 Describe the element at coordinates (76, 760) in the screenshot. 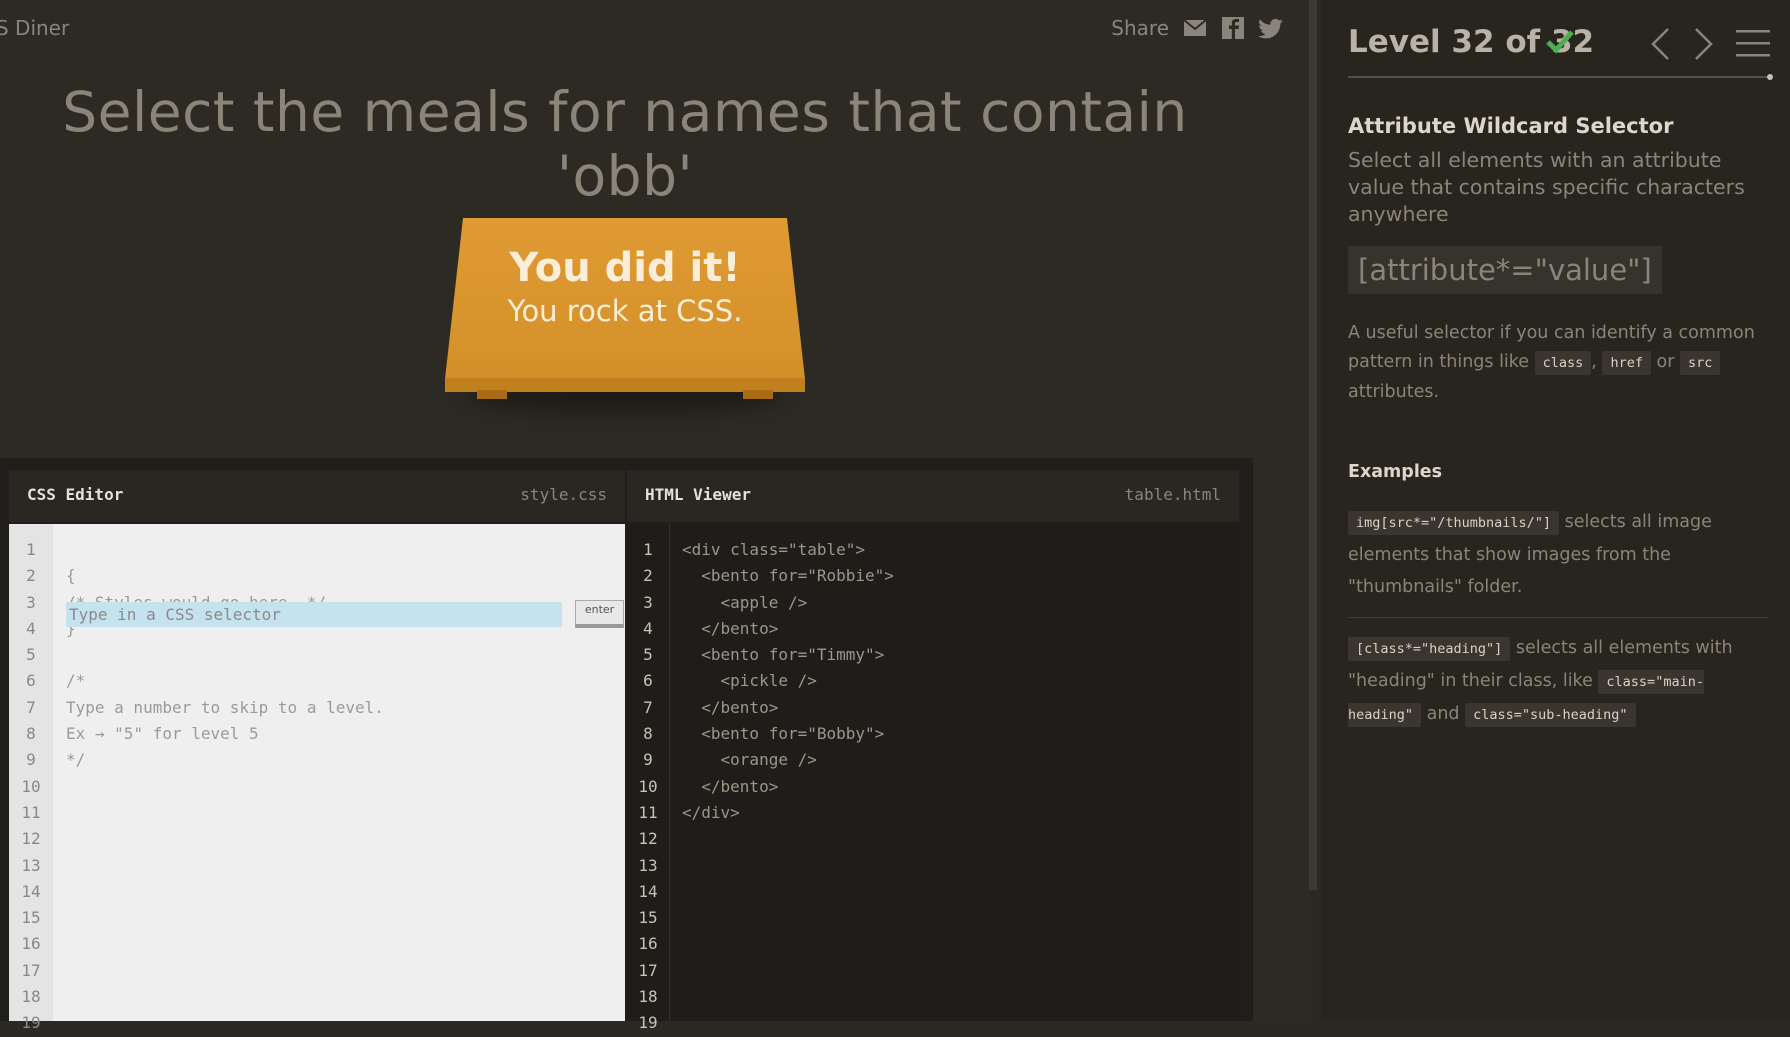

I see `code-line: */` at that location.